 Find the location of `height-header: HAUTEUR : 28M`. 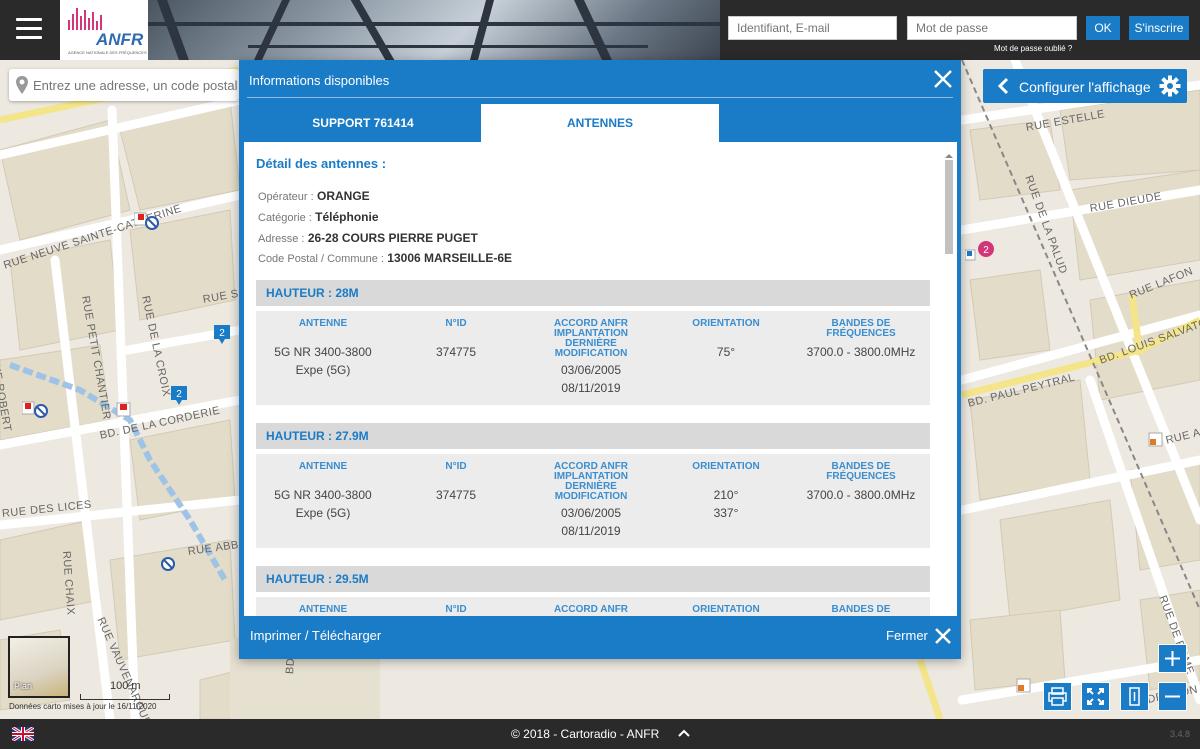

height-header: HAUTEUR : 28M is located at coordinates (593, 293).